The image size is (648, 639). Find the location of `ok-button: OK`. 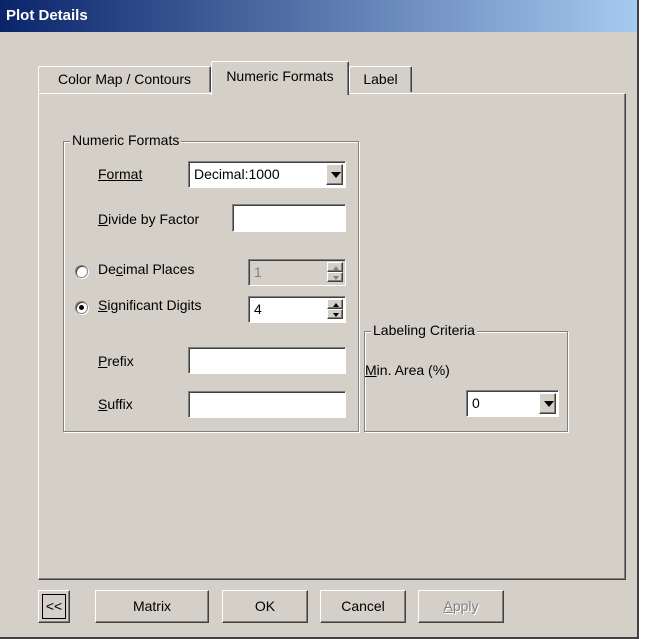

ok-button: OK is located at coordinates (265, 606).